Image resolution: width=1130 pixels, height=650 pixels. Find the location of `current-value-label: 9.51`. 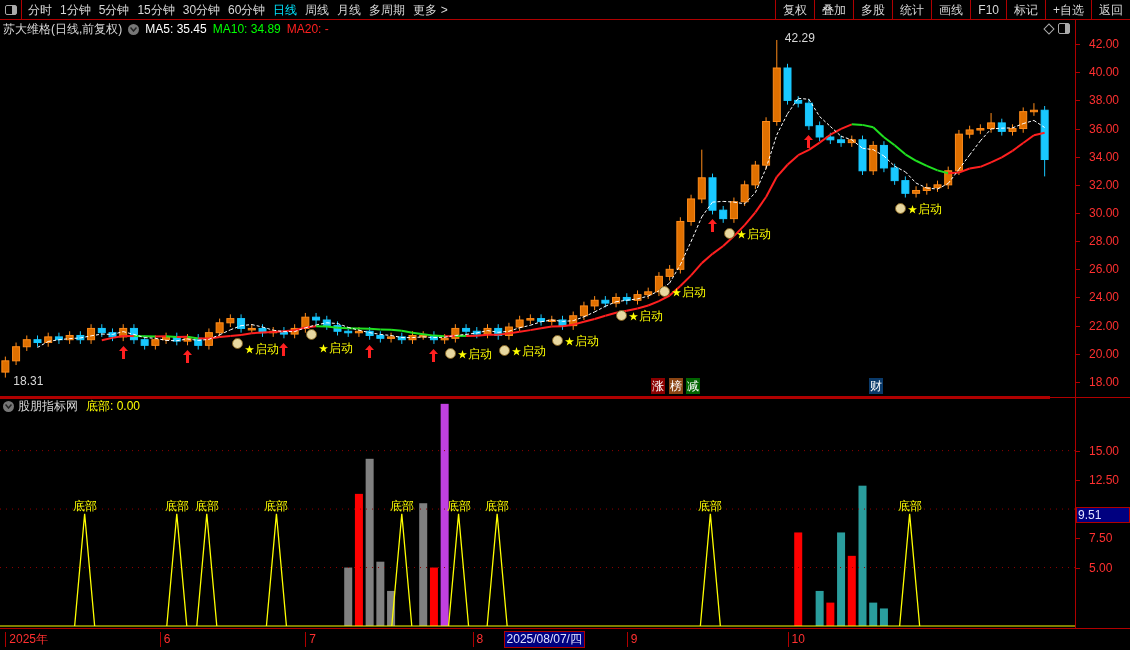

current-value-label: 9.51 is located at coordinates (1103, 514).